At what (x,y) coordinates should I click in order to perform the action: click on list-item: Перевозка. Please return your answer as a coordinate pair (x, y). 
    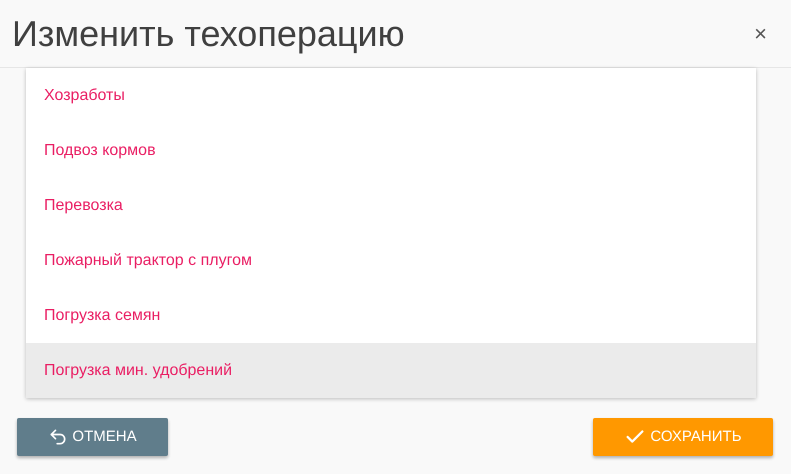
    Looking at the image, I should click on (391, 205).